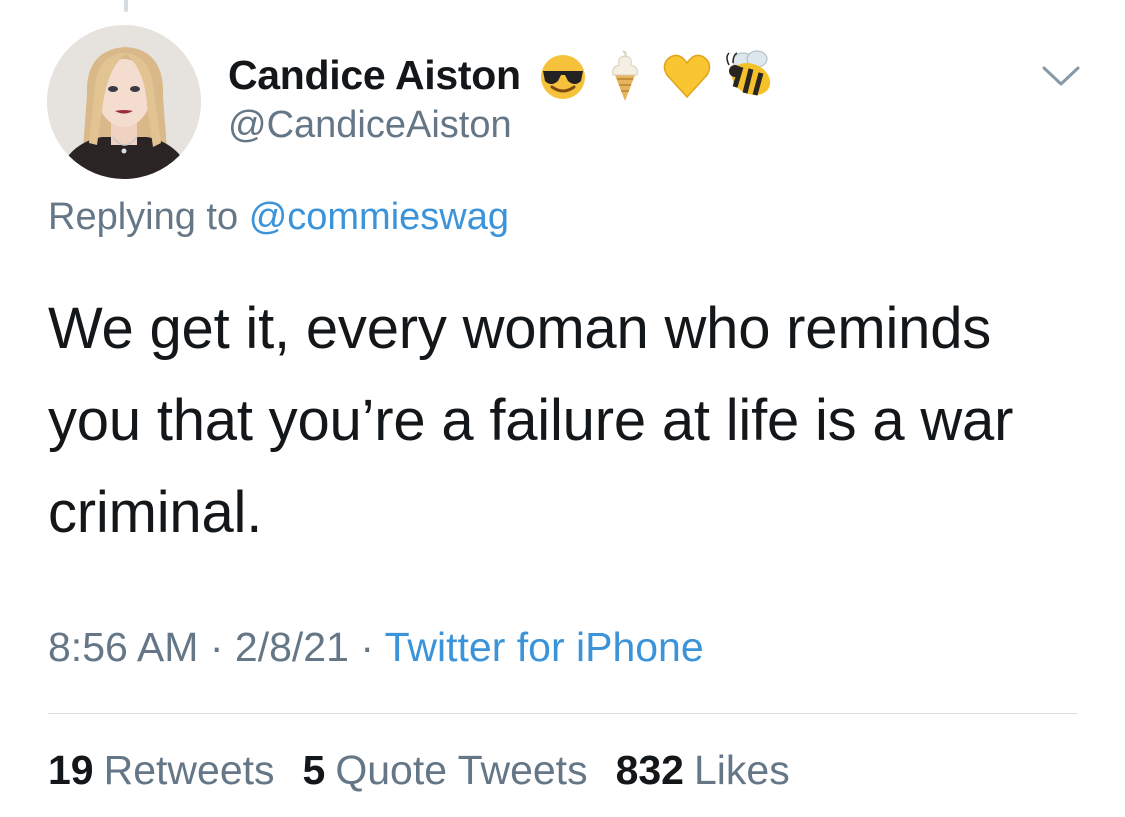  Describe the element at coordinates (123, 647) in the screenshot. I see `tweet-time: 8:56 AM` at that location.